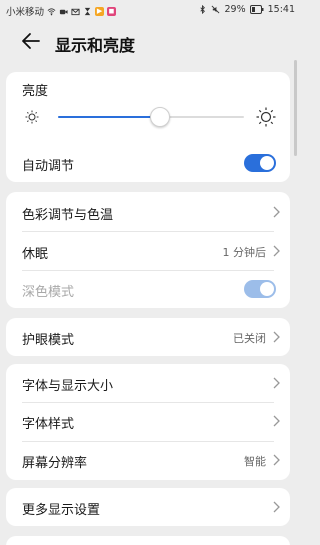  I want to click on sleep-row: 休眠 1 分钟后, so click(148, 251).